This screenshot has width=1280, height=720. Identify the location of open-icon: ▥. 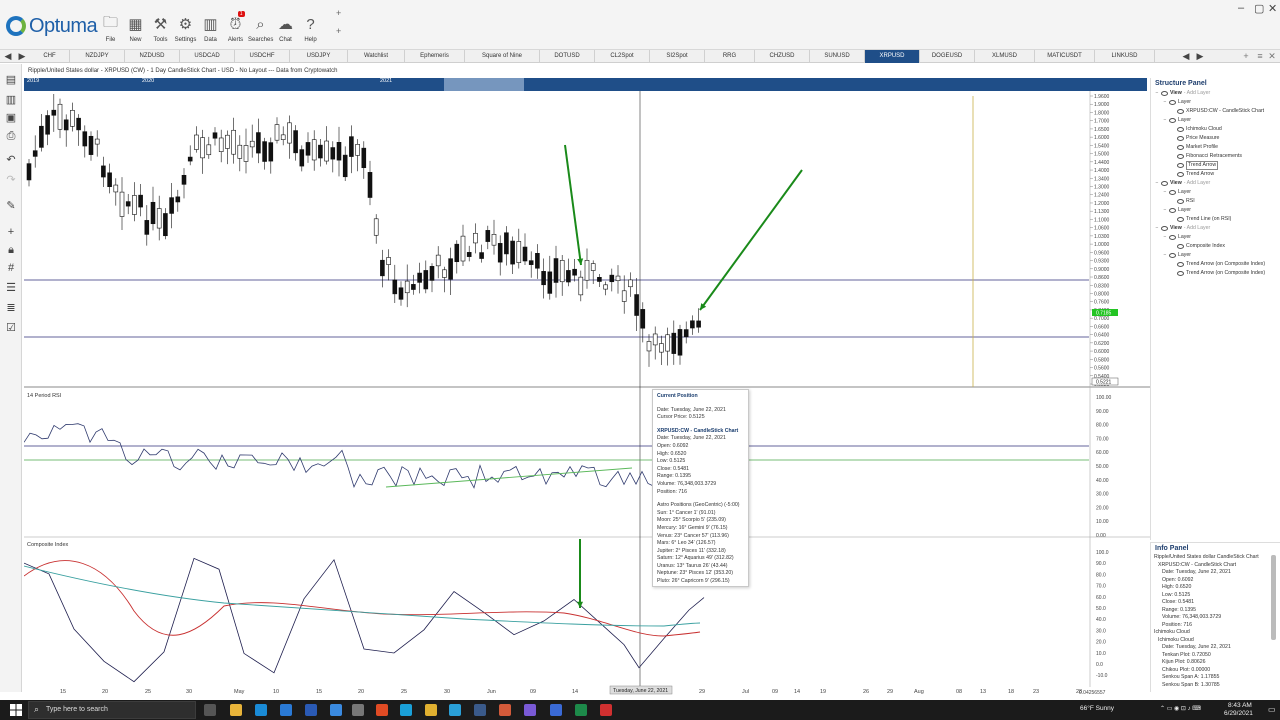
(11, 100).